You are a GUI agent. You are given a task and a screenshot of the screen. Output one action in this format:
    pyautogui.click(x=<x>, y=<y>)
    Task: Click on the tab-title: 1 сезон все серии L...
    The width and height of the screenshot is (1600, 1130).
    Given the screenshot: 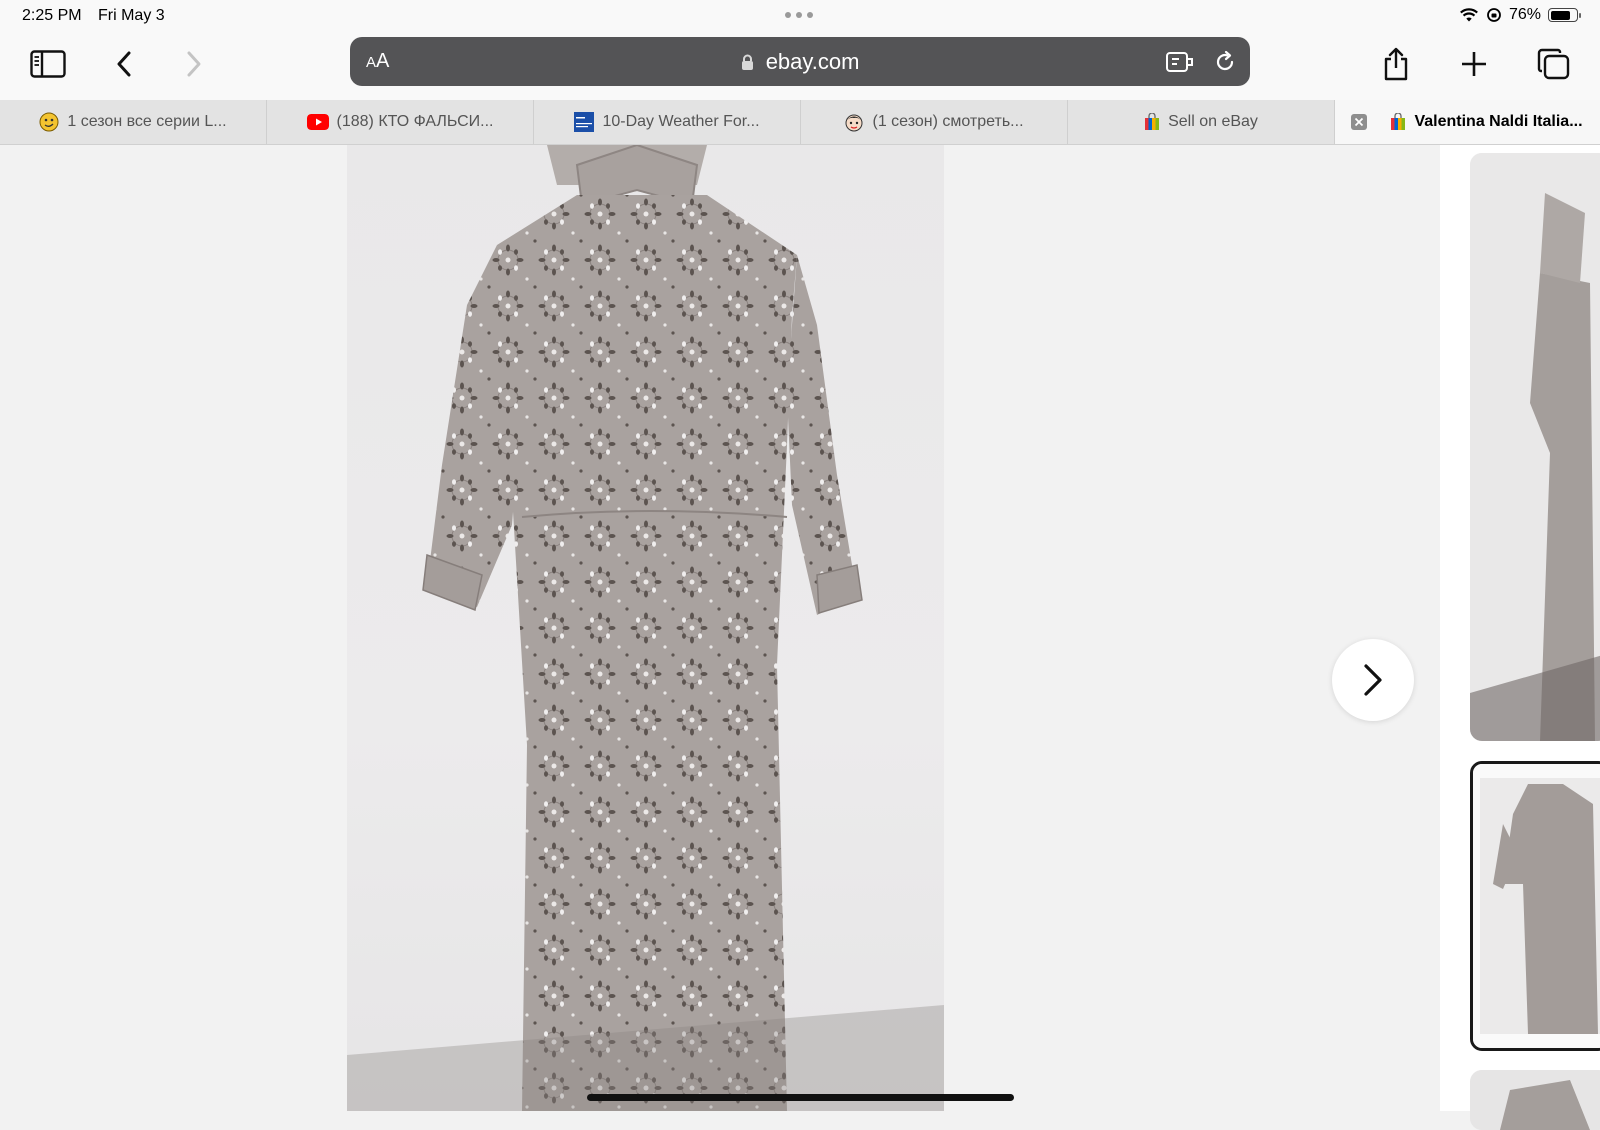 What is the action you would take?
    pyautogui.click(x=147, y=121)
    